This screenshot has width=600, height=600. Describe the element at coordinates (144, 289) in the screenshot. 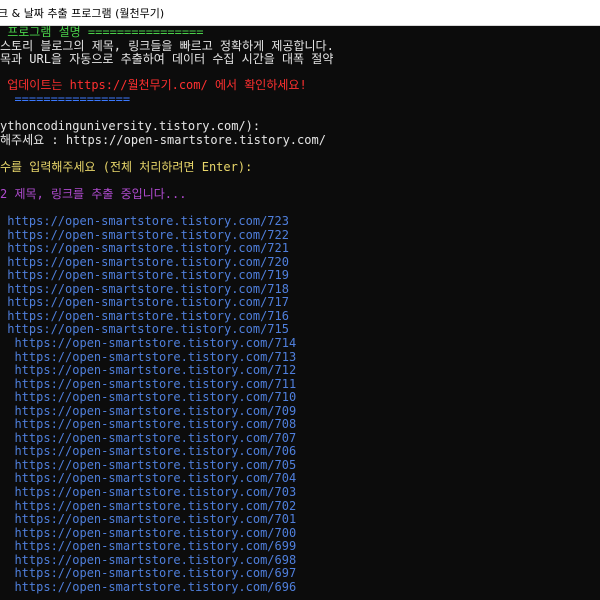

I see `post-link-item: https://open-smartstore.tistory.com/718` at that location.